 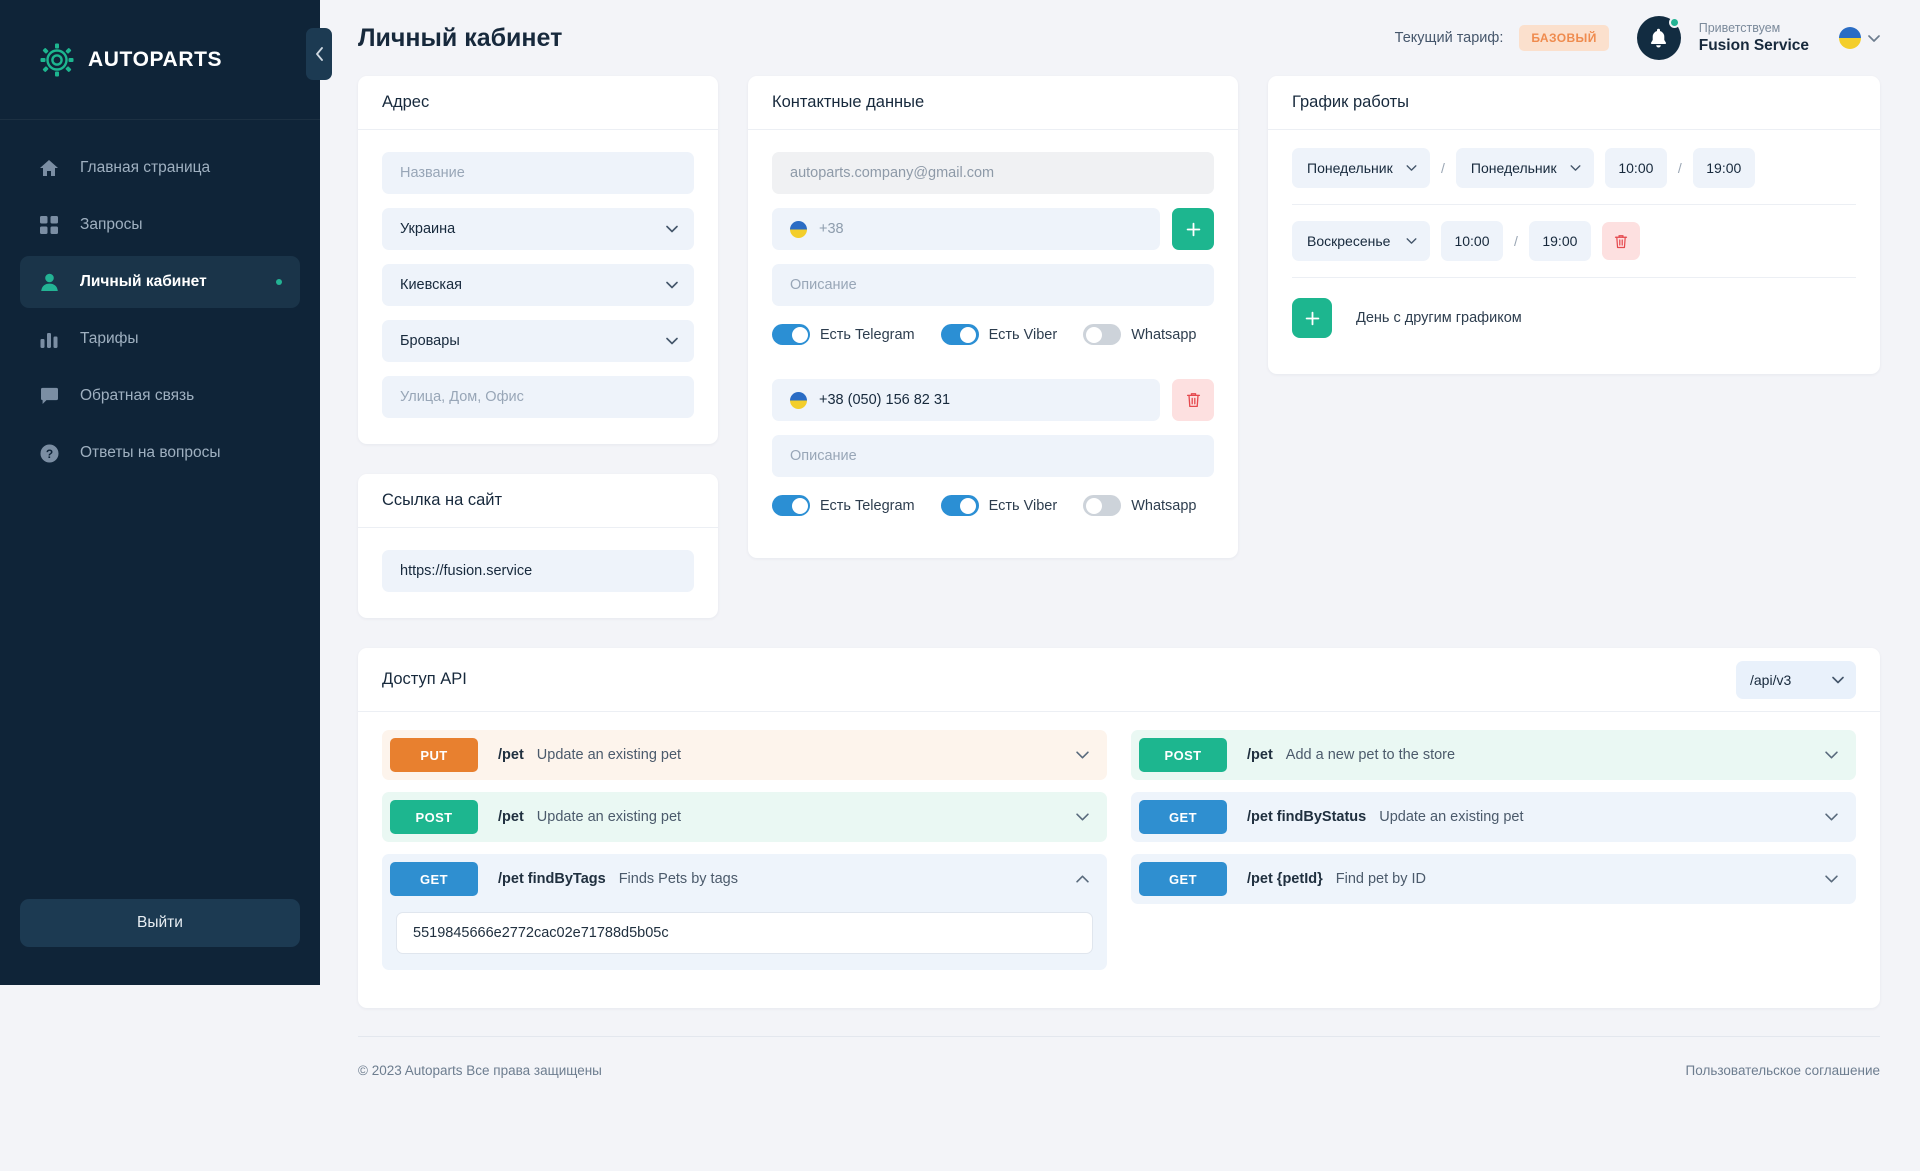 What do you see at coordinates (1361, 168) in the screenshot?
I see `schedule-day-from-select: Понедельник` at bounding box center [1361, 168].